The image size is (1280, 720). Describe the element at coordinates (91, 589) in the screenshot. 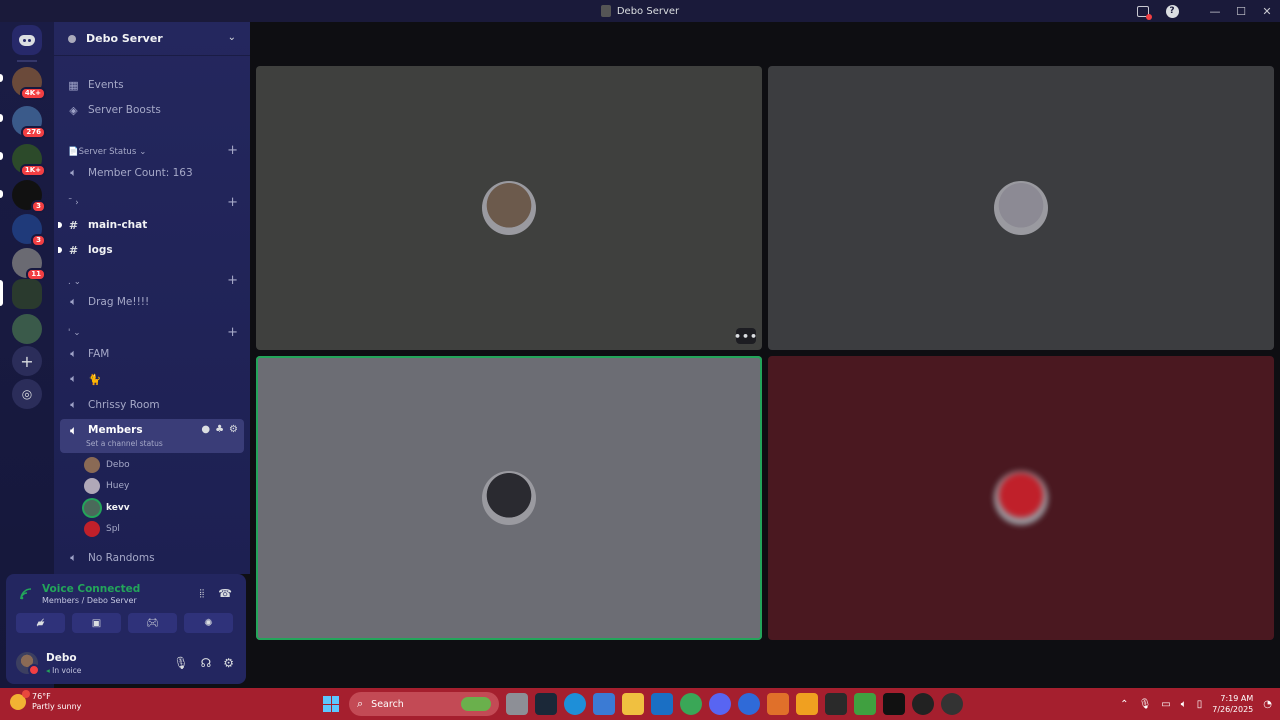

I see `voice-connected-title: Voice Connected` at that location.